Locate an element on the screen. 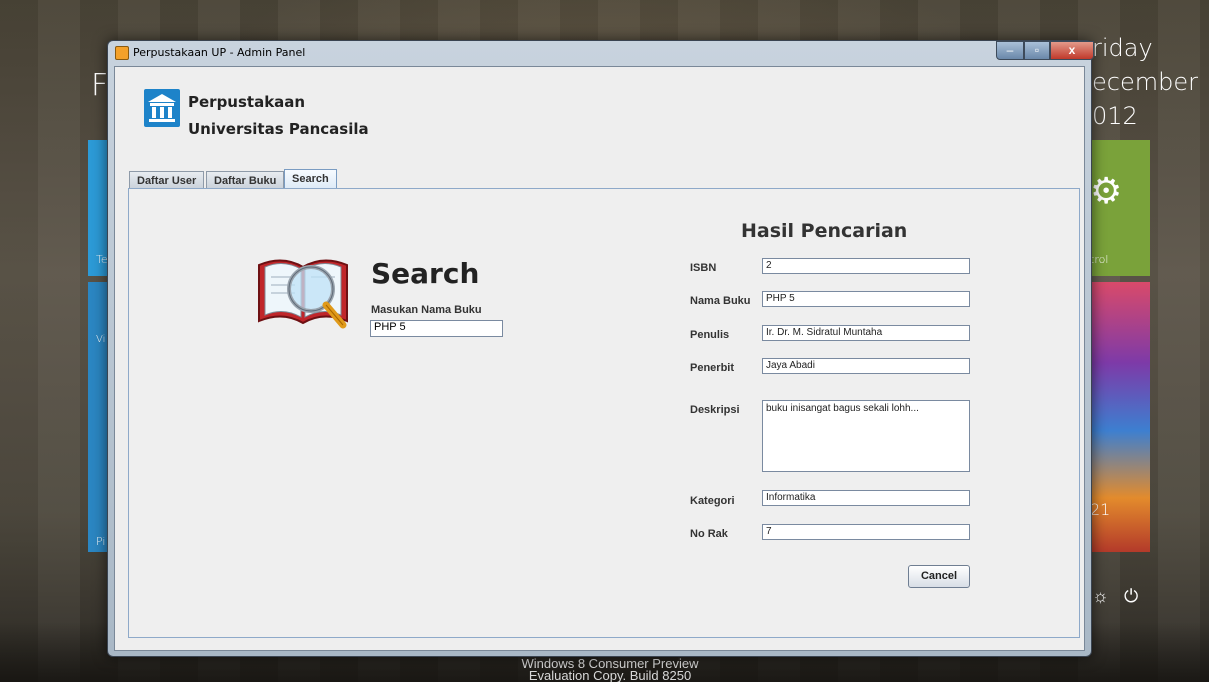  maximize-button: ▫ is located at coordinates (1037, 50).